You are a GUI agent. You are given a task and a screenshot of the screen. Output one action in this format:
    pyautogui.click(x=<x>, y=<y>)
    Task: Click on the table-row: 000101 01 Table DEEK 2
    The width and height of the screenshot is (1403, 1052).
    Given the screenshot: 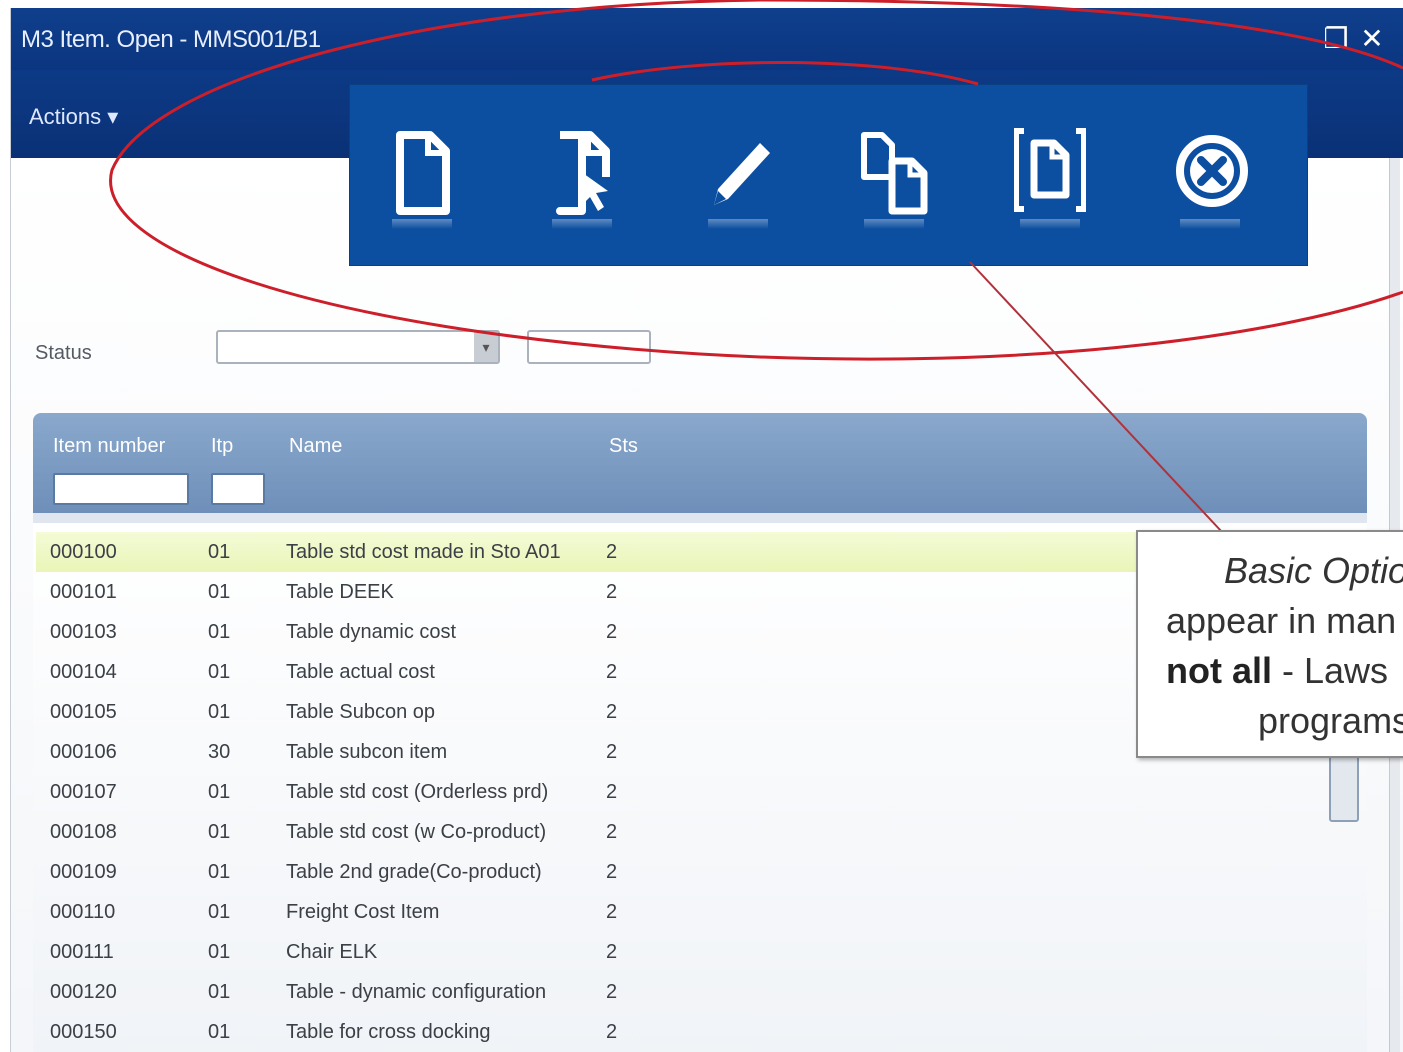 What is the action you would take?
    pyautogui.click(x=586, y=592)
    